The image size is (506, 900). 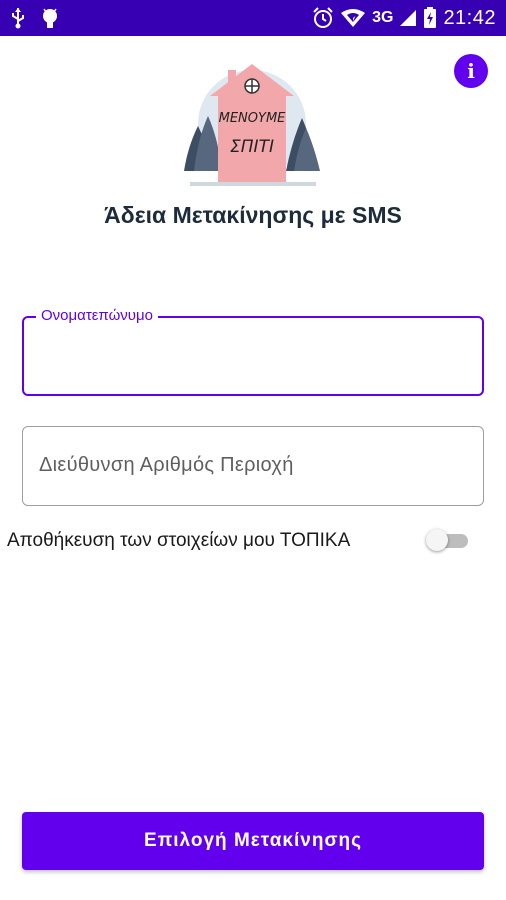 I want to click on app-logo: ΜΕΝΟΥΜΕ ΣΠΙΤΙ, so click(x=252, y=125).